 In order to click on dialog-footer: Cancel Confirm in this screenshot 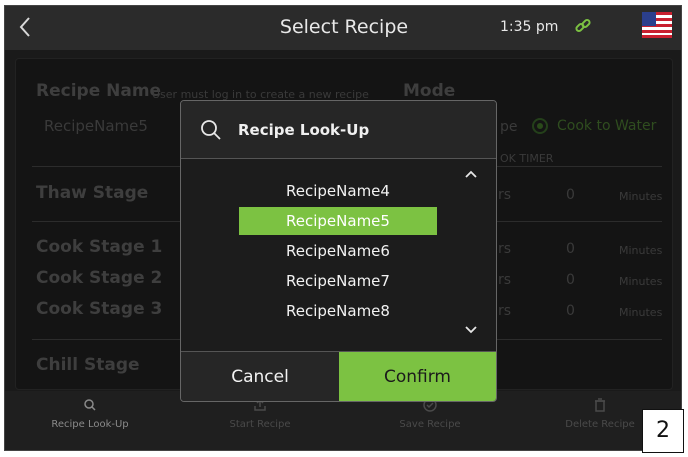, I will do `click(338, 376)`.